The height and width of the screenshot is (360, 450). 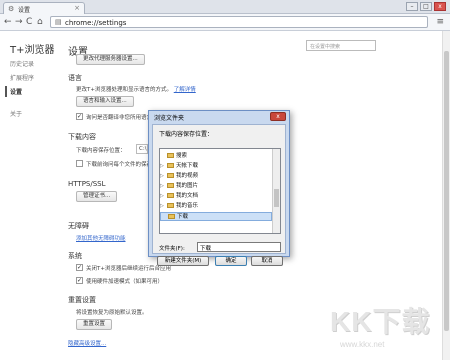 What do you see at coordinates (29, 195) in the screenshot?
I see `sidebar: T+浏览器 历史记录 扩展程序 设置 关于` at bounding box center [29, 195].